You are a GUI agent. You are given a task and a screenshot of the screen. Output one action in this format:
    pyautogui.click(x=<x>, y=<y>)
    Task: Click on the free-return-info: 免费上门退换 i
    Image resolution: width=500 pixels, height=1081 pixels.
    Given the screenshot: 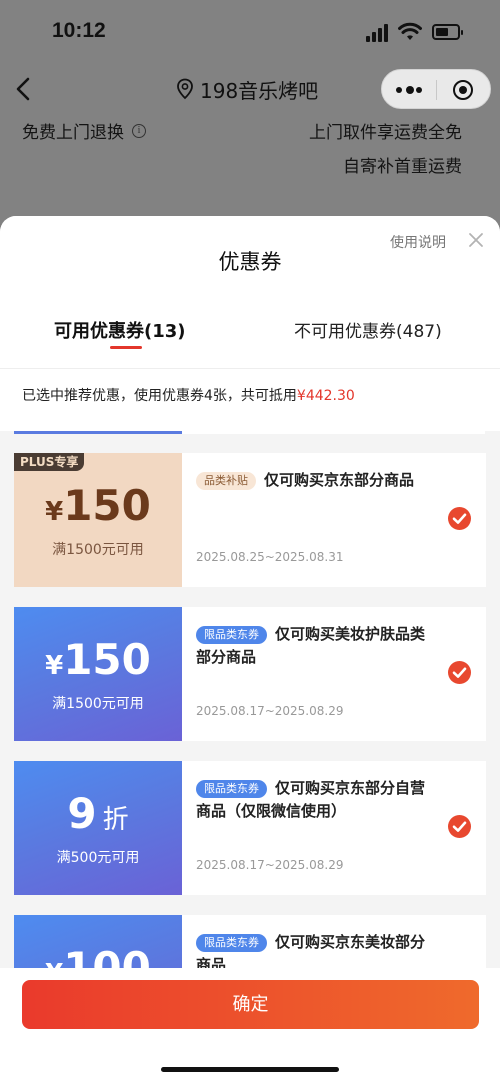 What is the action you would take?
    pyautogui.click(x=84, y=130)
    